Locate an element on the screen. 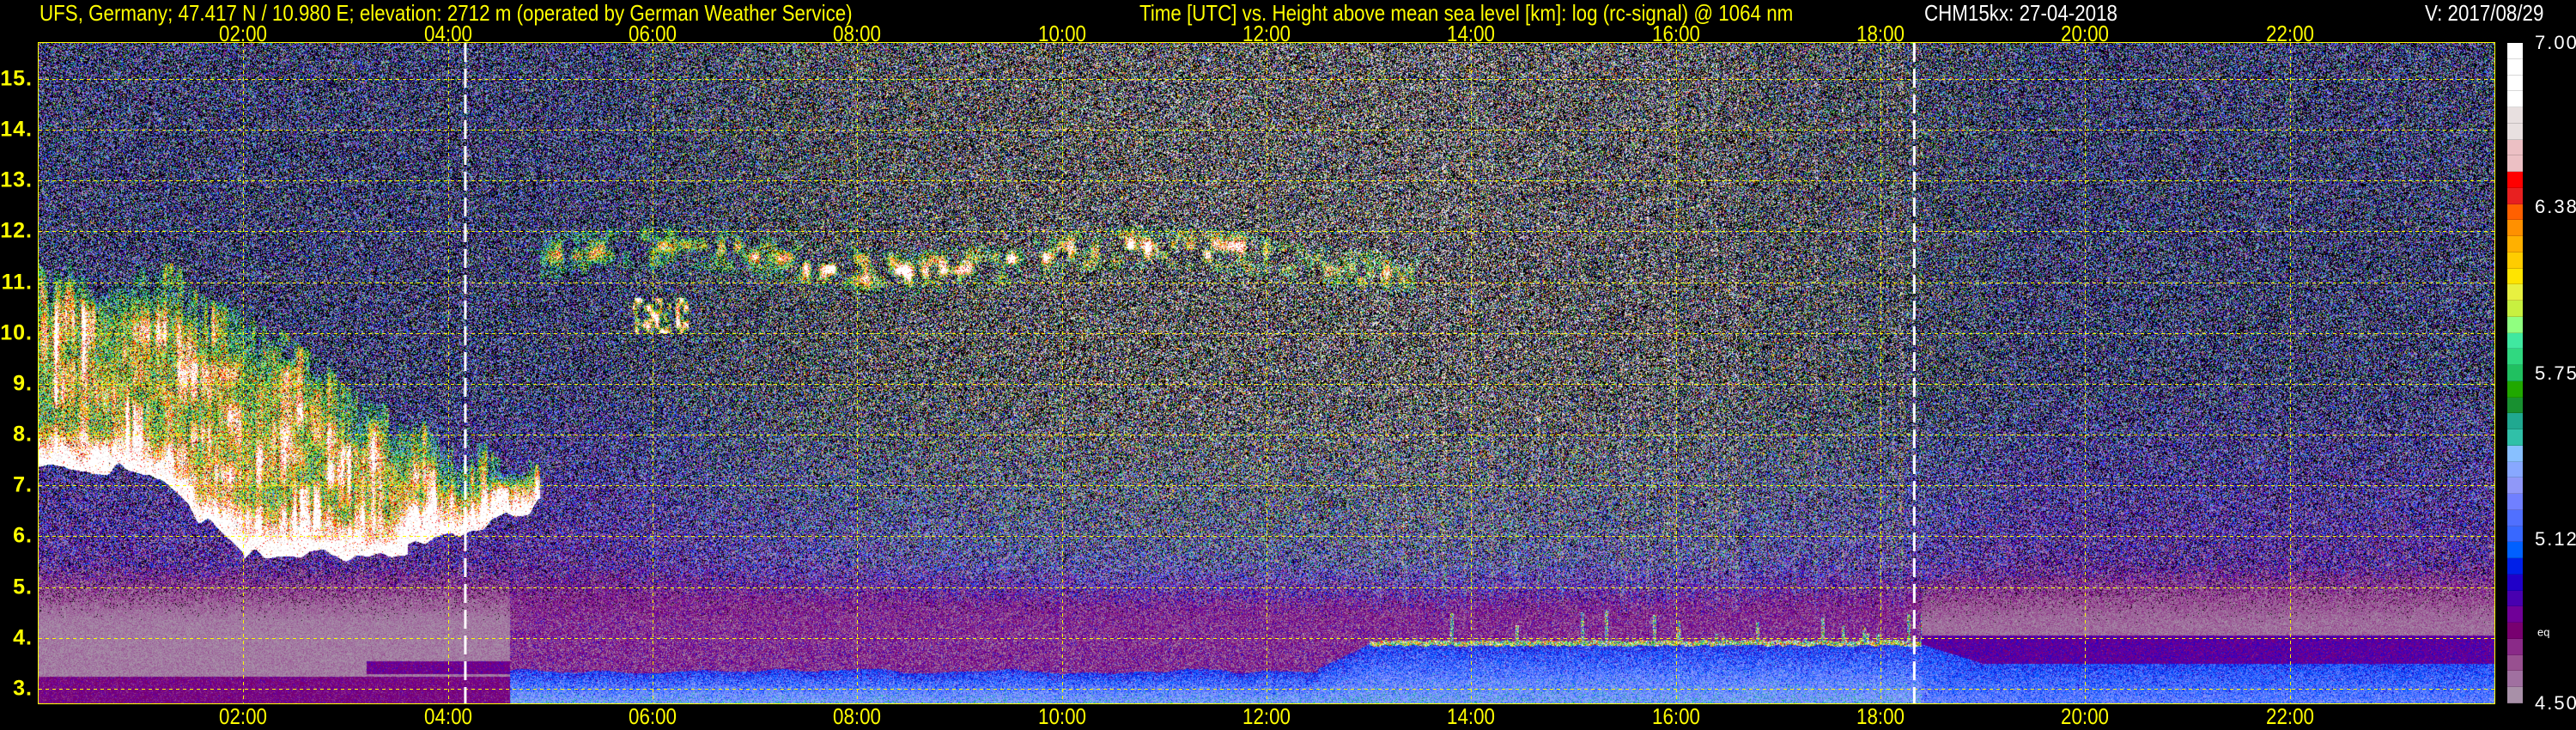  y-tick-label: 4. is located at coordinates (23, 637).